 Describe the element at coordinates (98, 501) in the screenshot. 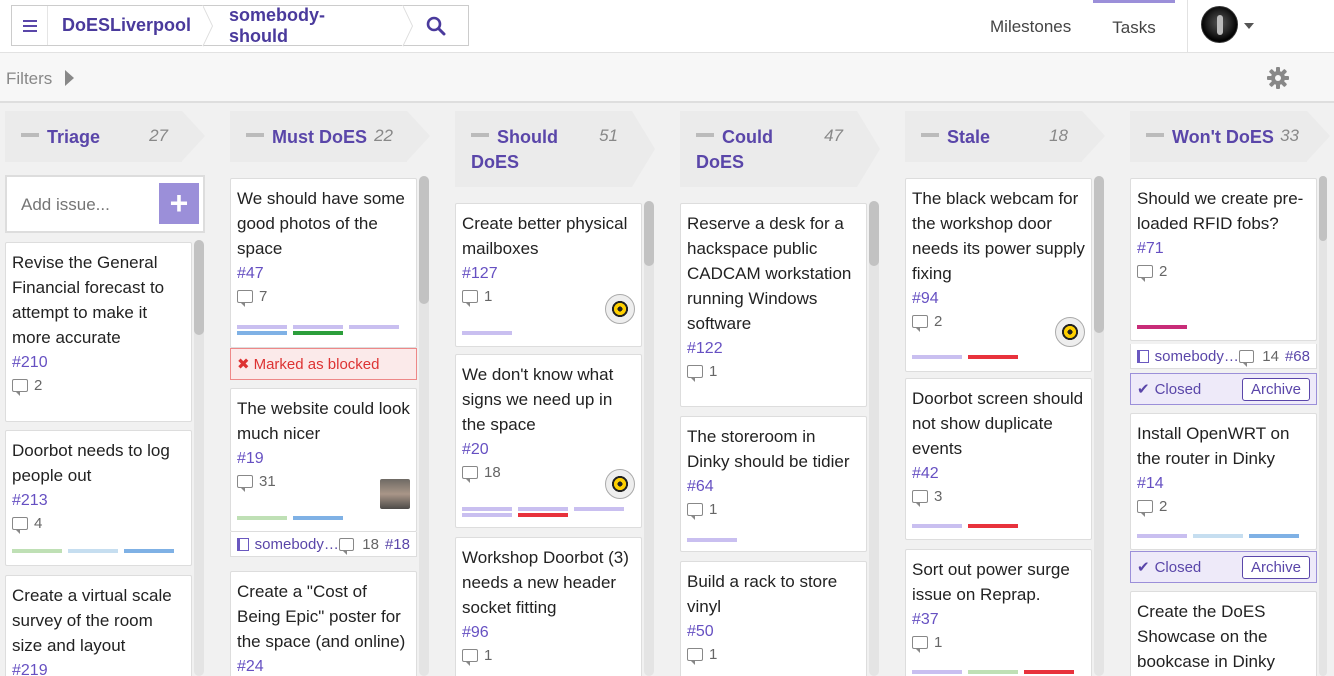

I see `issue-number: #213` at that location.